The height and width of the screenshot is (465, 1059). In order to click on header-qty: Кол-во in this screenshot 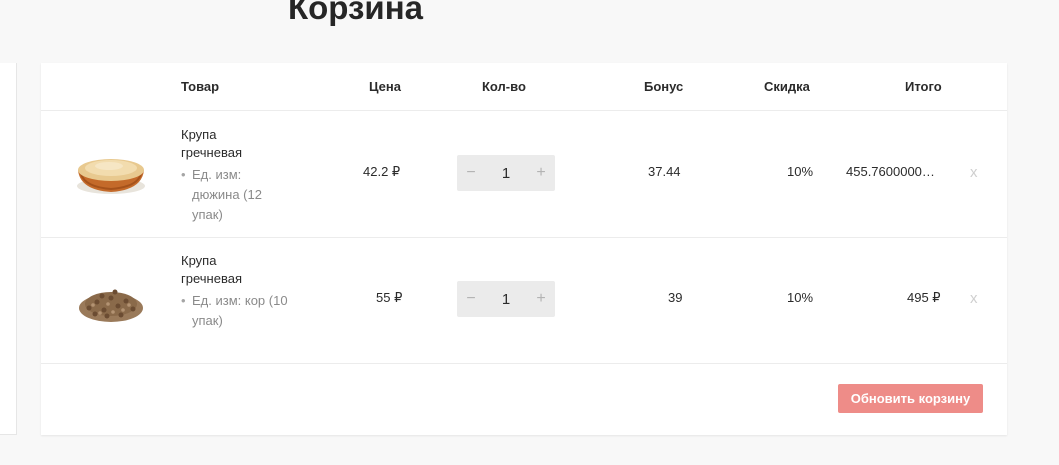, I will do `click(504, 86)`.